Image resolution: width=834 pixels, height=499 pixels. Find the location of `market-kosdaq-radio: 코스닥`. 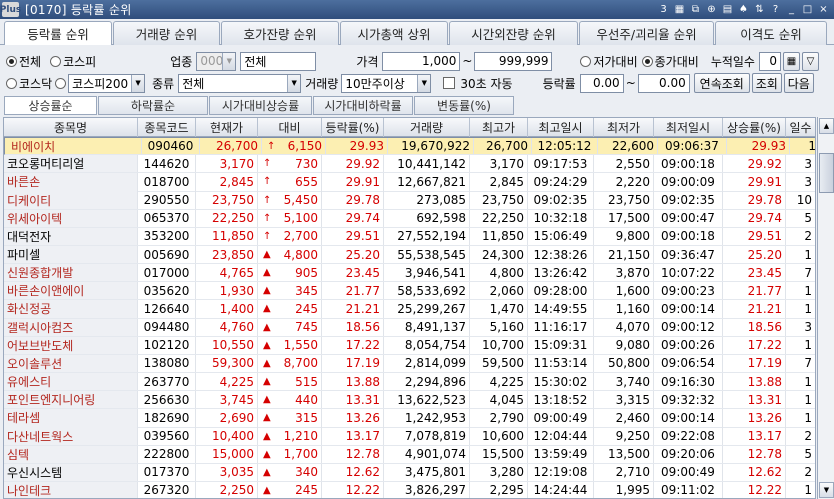

market-kosdaq-radio: 코스닥 is located at coordinates (29, 83).